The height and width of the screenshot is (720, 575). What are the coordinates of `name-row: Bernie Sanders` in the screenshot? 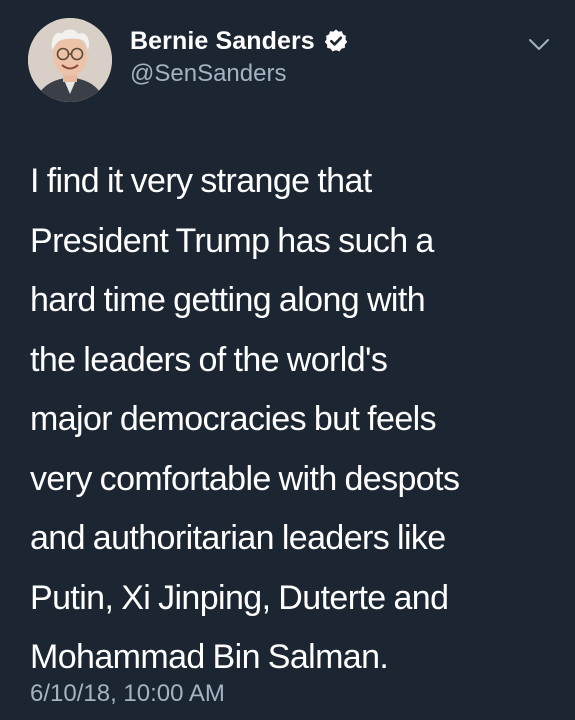 It's located at (239, 41).